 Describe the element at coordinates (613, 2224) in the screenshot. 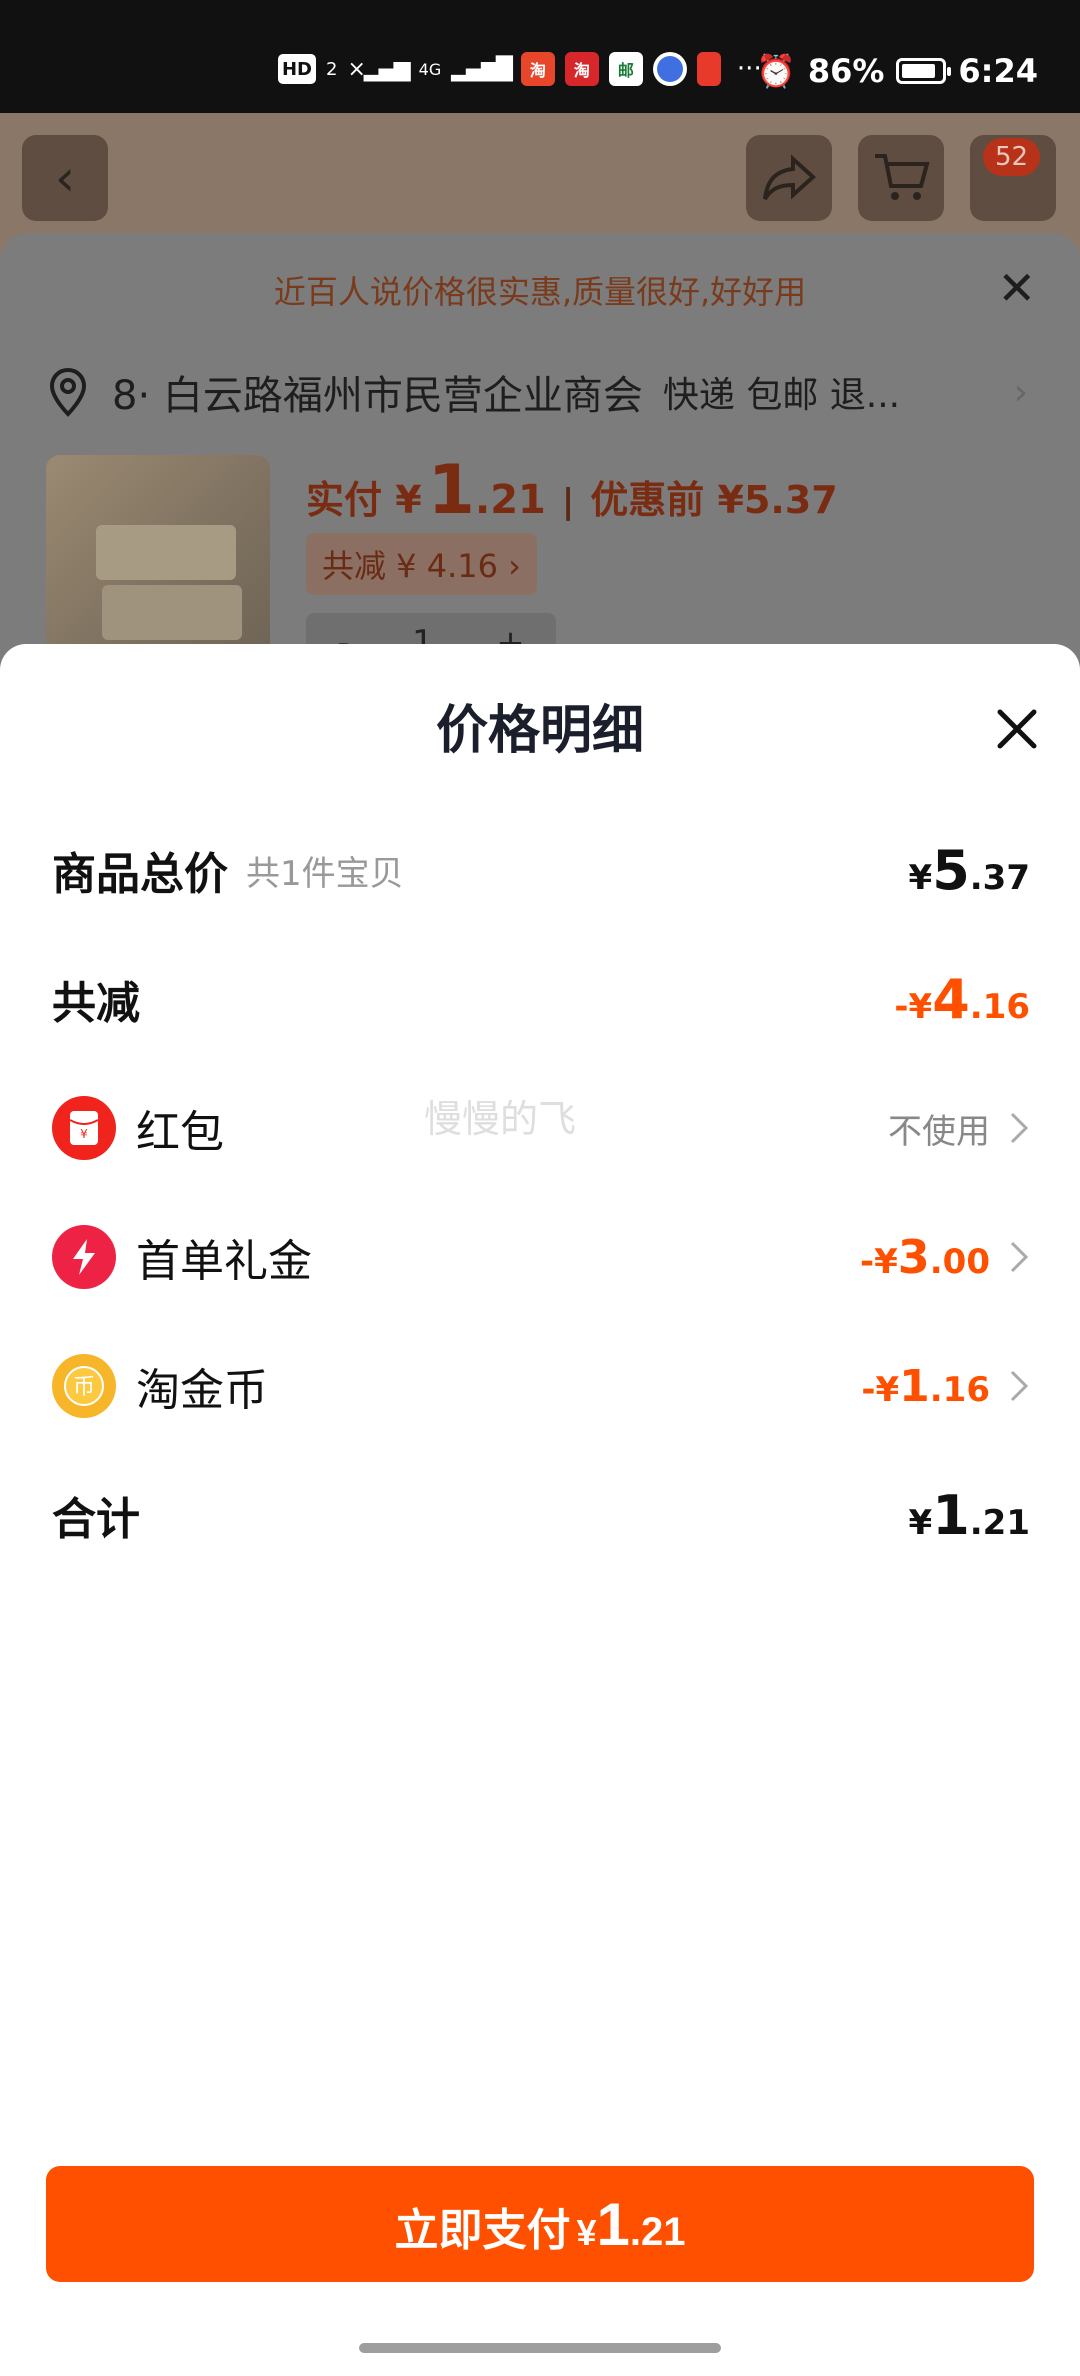

I see `pay-int: 1` at that location.